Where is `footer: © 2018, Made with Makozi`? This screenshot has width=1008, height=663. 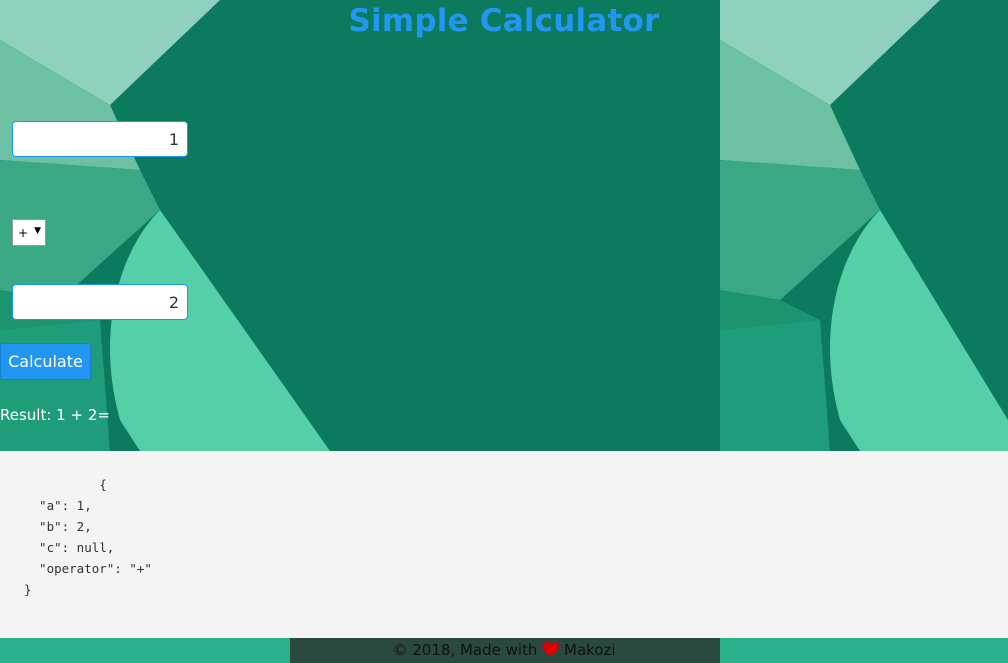 footer: © 2018, Made with Makozi is located at coordinates (504, 650).